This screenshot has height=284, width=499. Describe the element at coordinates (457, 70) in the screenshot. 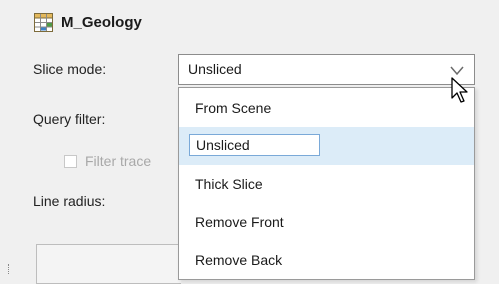

I see `chevron-down-icon` at that location.